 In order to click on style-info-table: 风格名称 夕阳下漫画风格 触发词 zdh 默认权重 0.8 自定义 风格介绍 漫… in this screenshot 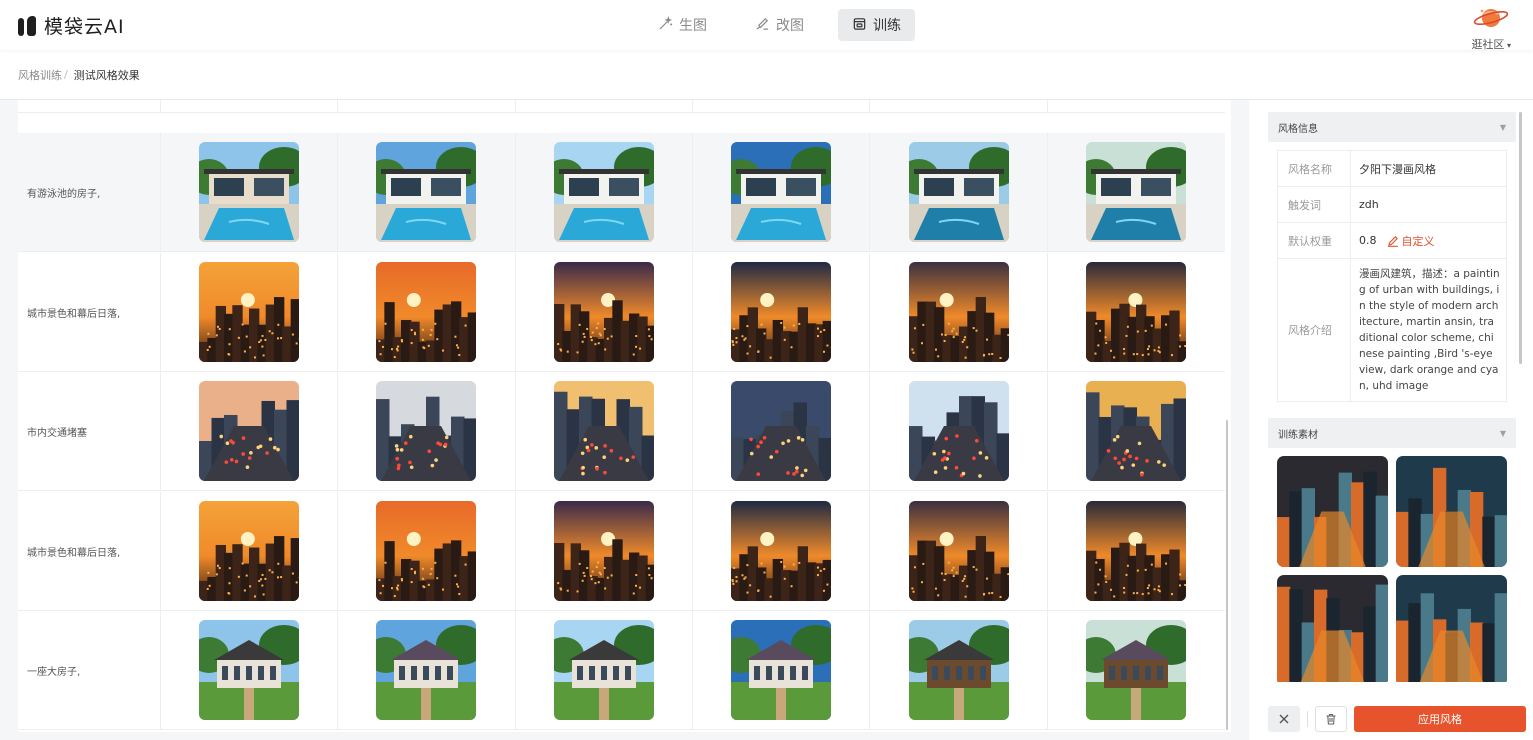, I will do `click(1392, 276)`.